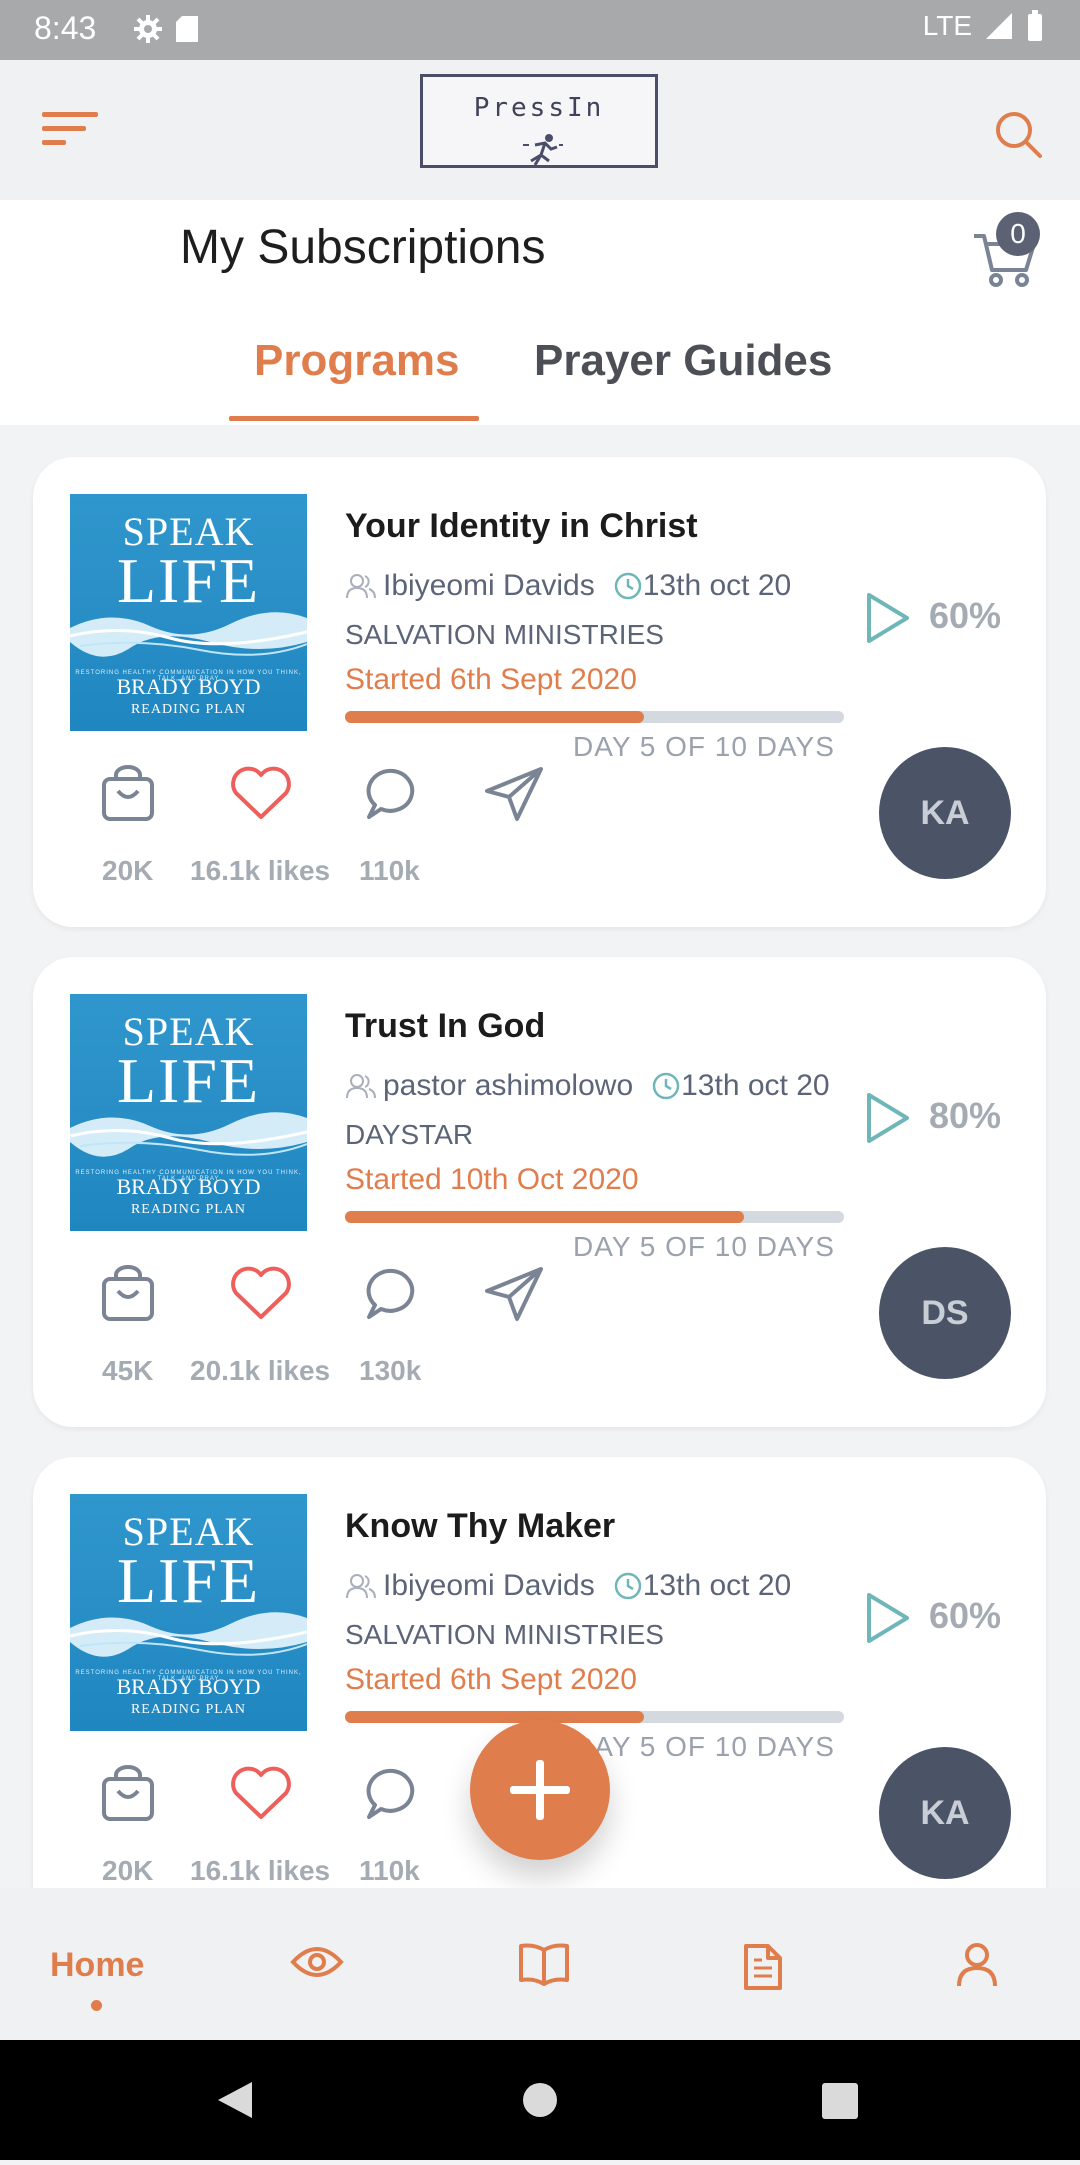 This screenshot has width=1080, height=2165. Describe the element at coordinates (128, 1370) in the screenshot. I see `bag-count: 45K` at that location.